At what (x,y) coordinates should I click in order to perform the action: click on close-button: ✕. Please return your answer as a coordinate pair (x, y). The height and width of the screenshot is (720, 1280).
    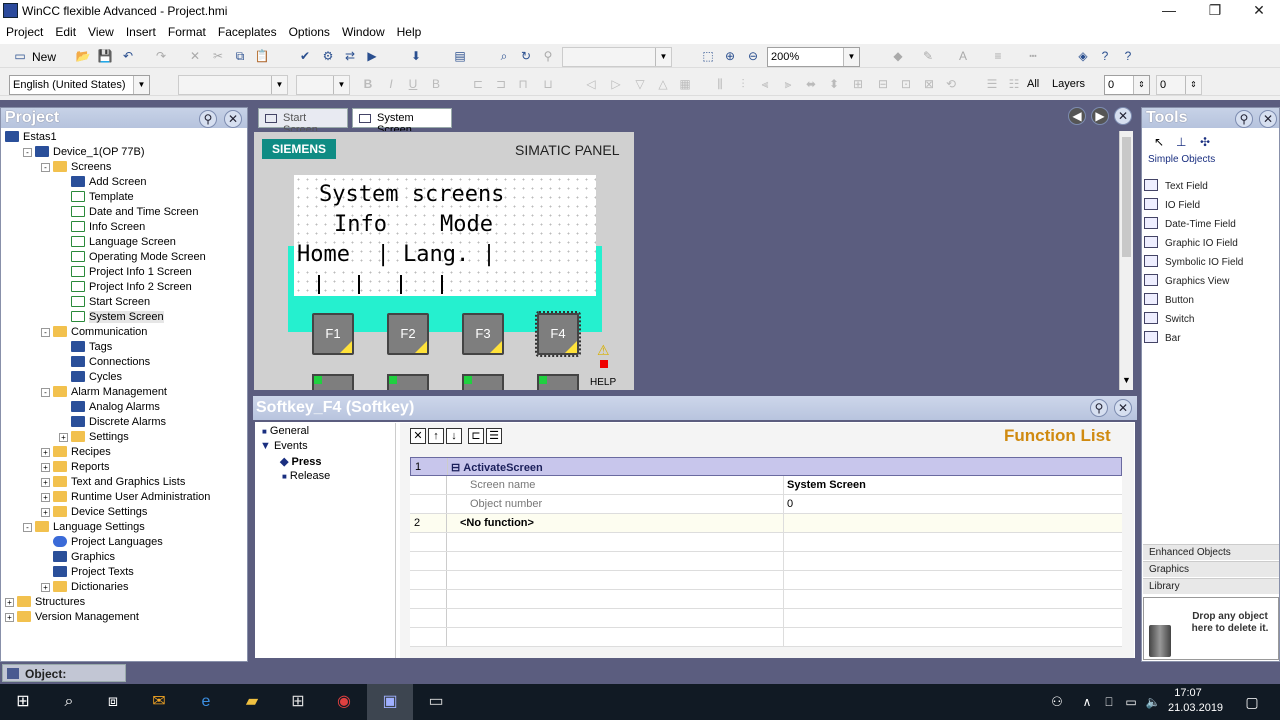
    Looking at the image, I should click on (1258, 11).